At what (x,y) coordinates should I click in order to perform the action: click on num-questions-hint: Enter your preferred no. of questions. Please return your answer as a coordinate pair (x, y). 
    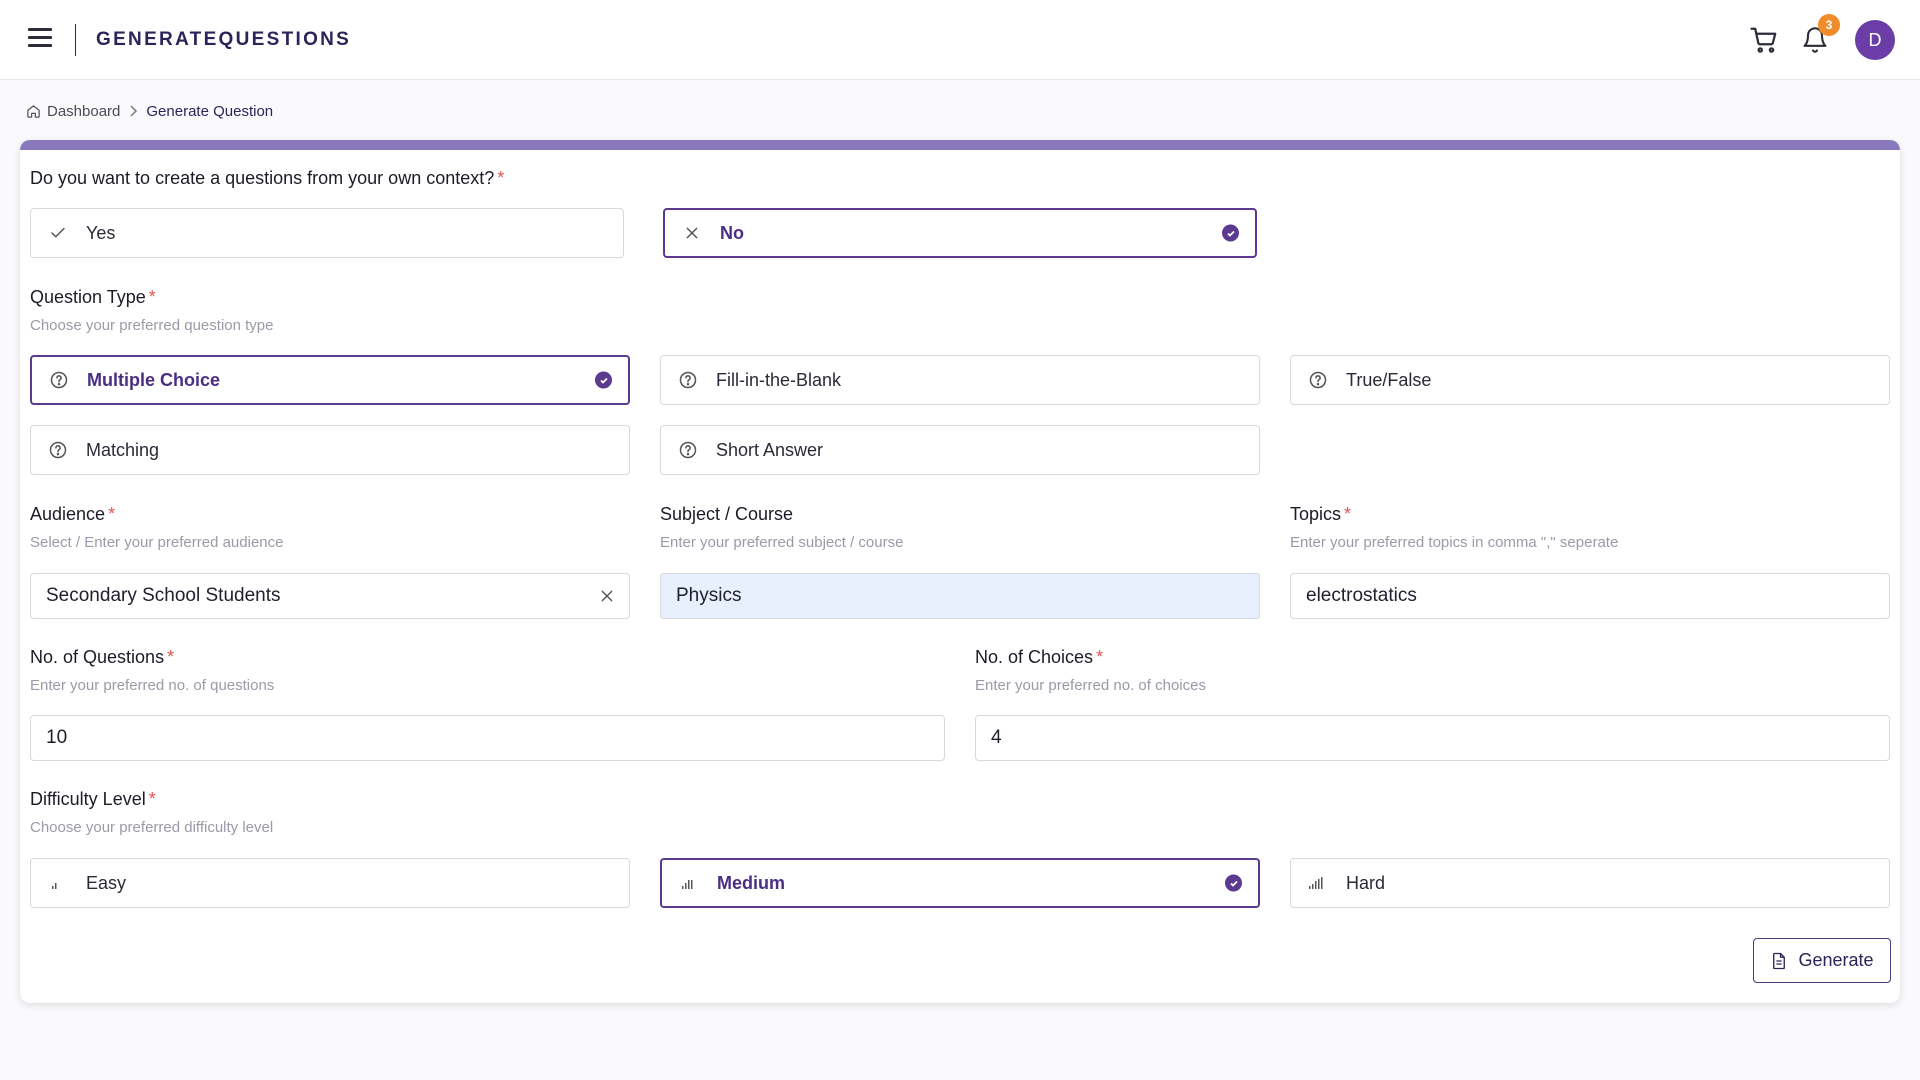
    Looking at the image, I should click on (152, 685).